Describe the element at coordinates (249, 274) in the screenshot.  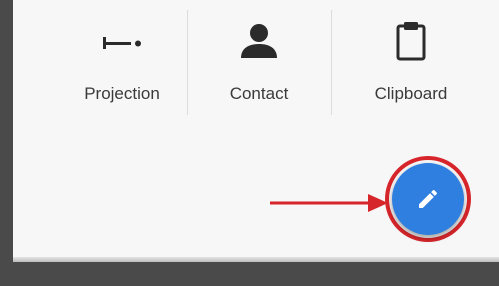
I see `device-frame-bottom` at that location.